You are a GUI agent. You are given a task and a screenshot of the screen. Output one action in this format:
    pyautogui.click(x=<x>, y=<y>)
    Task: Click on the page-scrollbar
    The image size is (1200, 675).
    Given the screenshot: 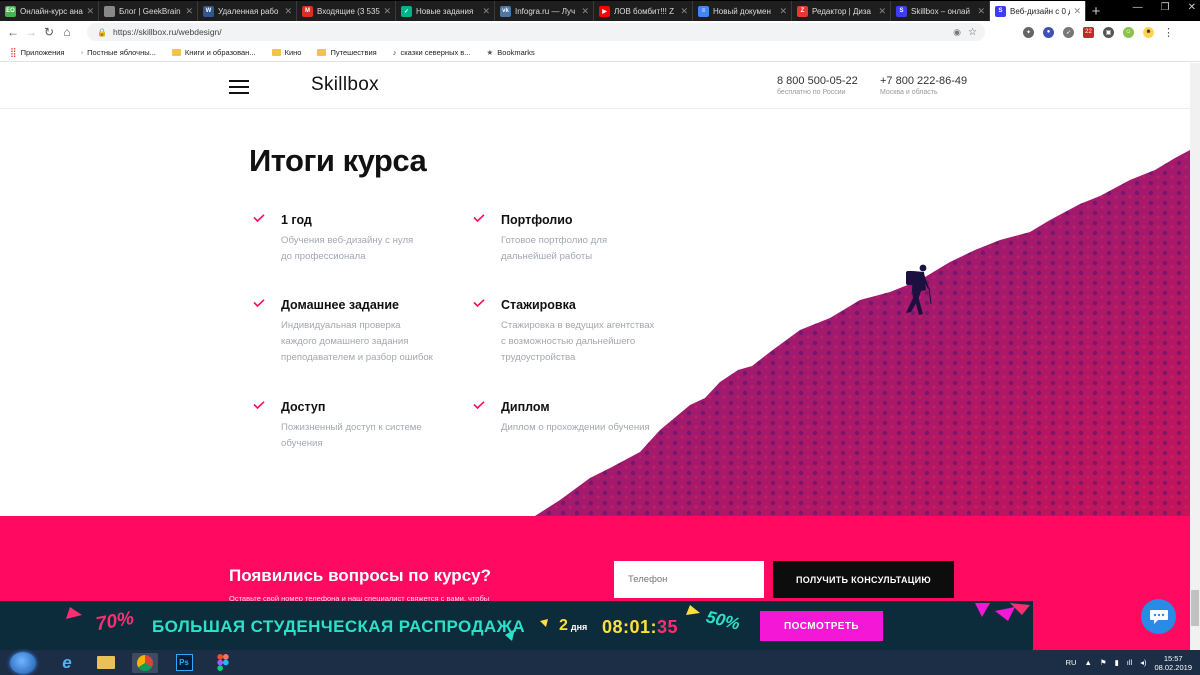 What is the action you would take?
    pyautogui.click(x=1195, y=356)
    